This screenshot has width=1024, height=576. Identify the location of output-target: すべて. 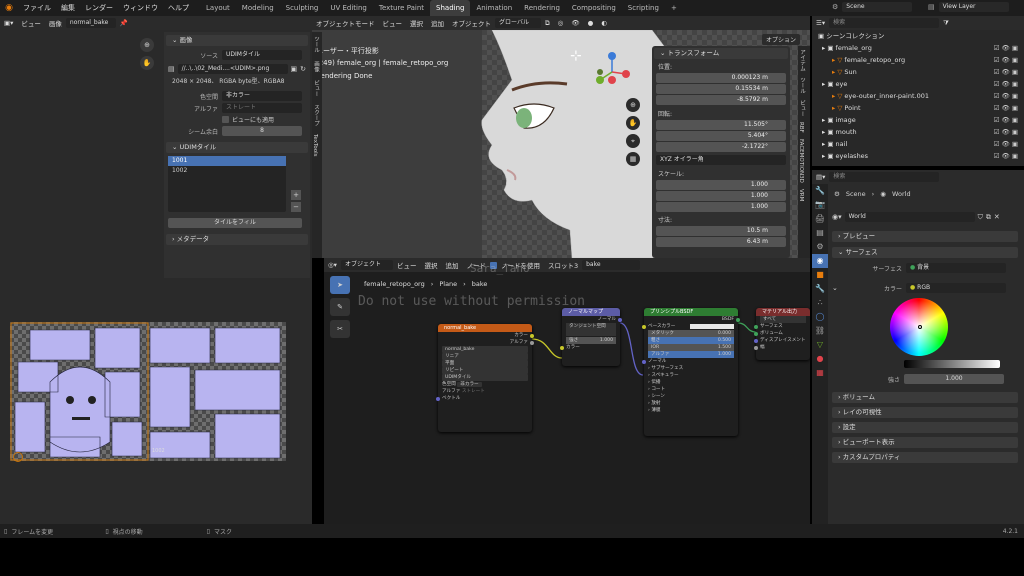
(783, 319).